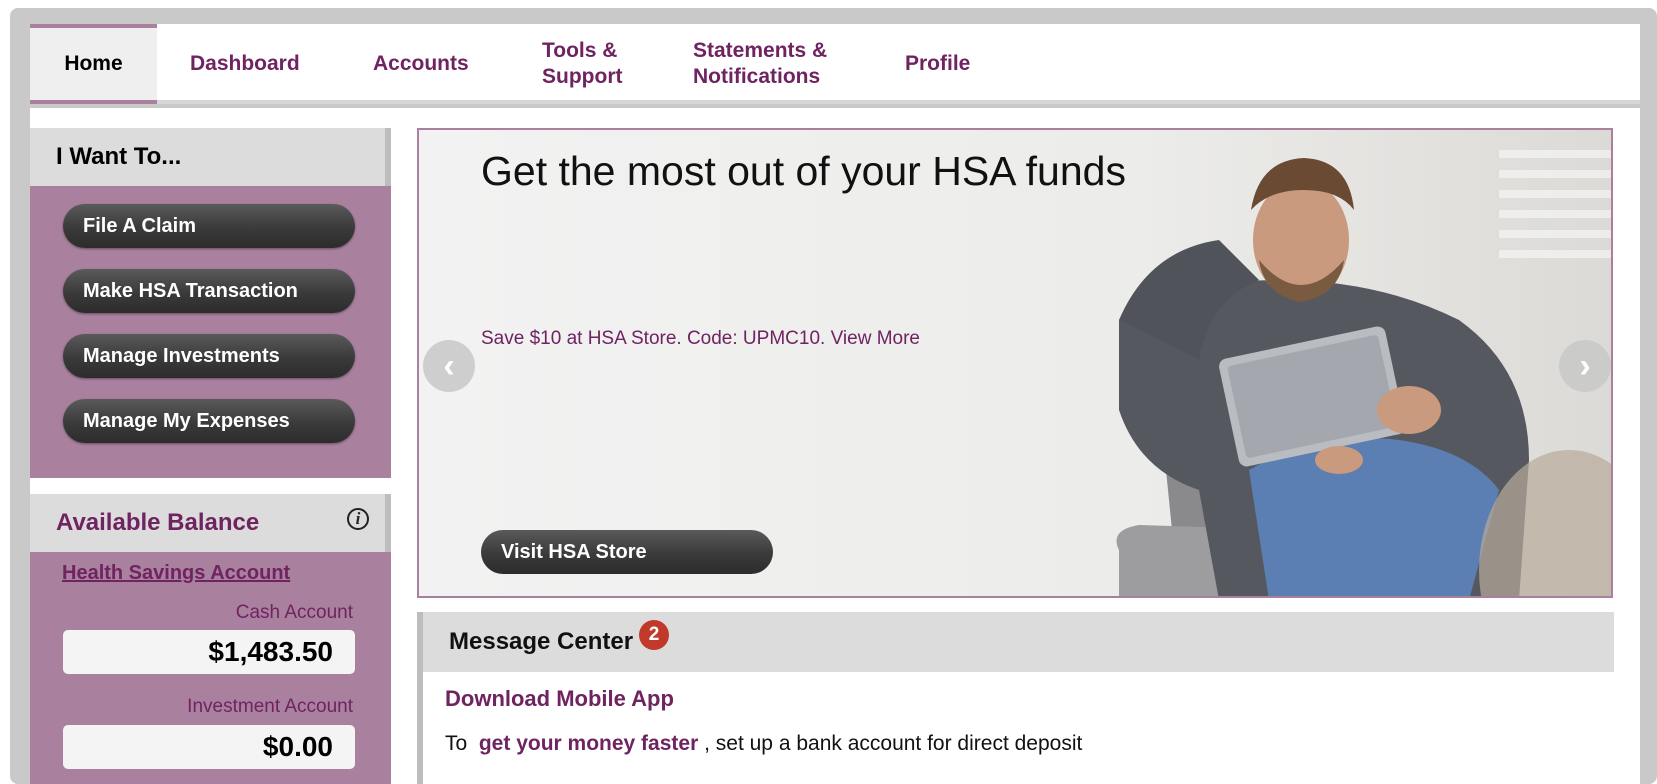 The height and width of the screenshot is (784, 1657). I want to click on cash-account-value: $1,483.50, so click(209, 652).